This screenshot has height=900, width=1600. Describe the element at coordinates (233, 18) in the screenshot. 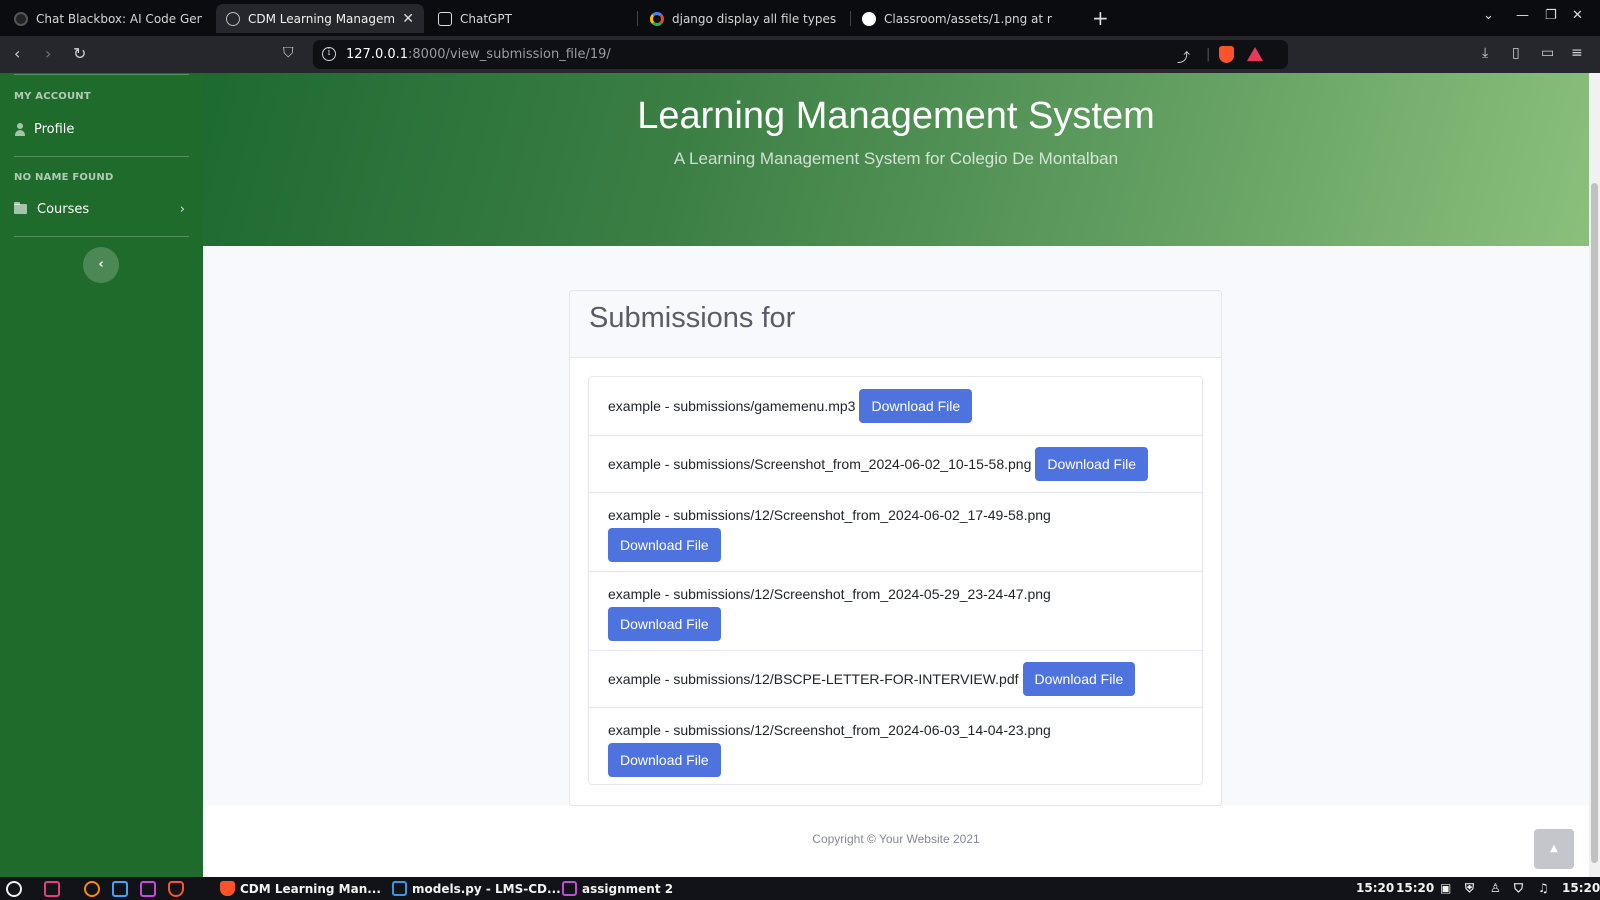

I see `globe-icon` at that location.